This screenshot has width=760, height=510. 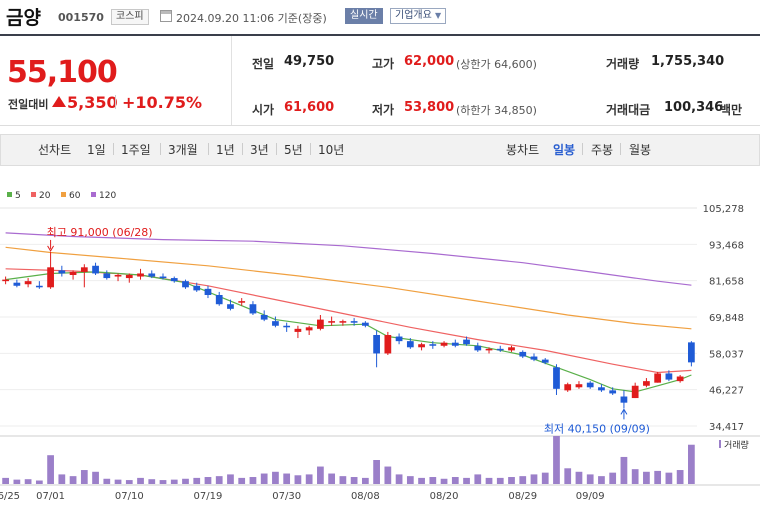 I want to click on y-tick-label: 81,658, so click(x=726, y=282).